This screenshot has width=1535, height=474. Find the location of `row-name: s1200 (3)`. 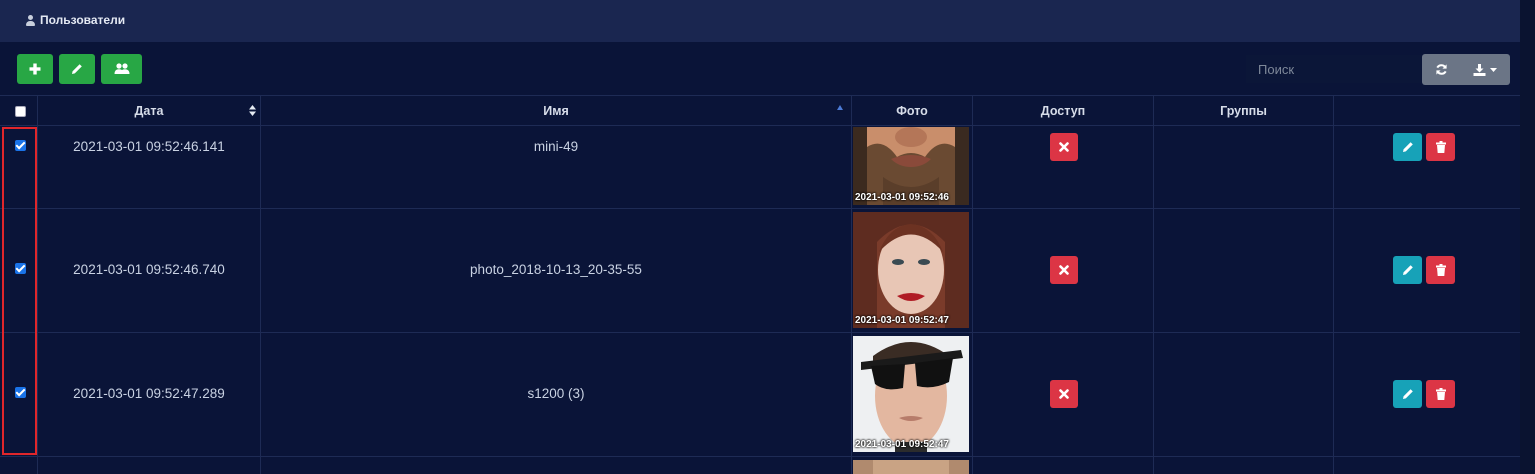

row-name: s1200 (3) is located at coordinates (556, 393).